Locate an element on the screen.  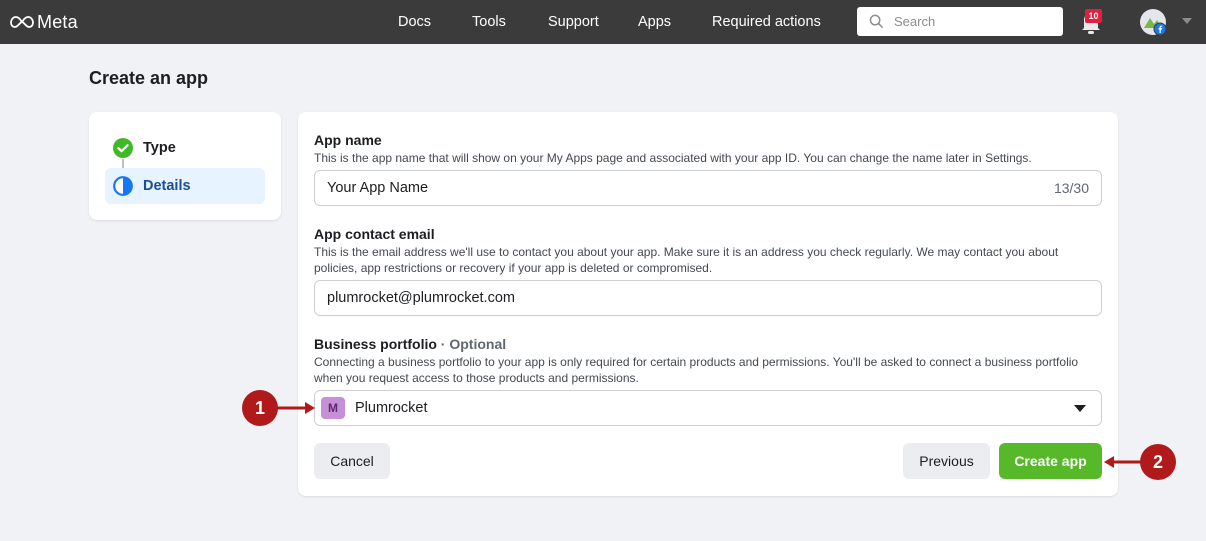
app-name-input: Your App Name 13/30 is located at coordinates (708, 188).